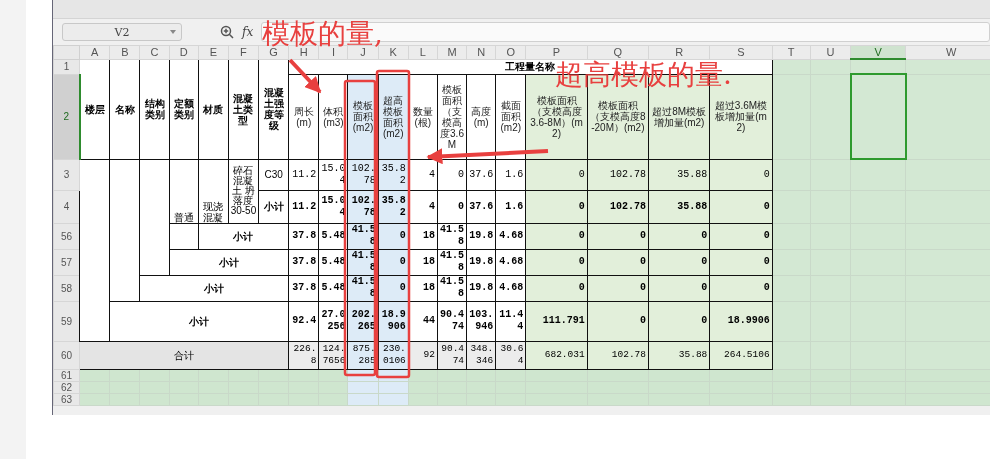 The image size is (1006, 459). I want to click on column-heading: 混凝土类型, so click(243, 109).